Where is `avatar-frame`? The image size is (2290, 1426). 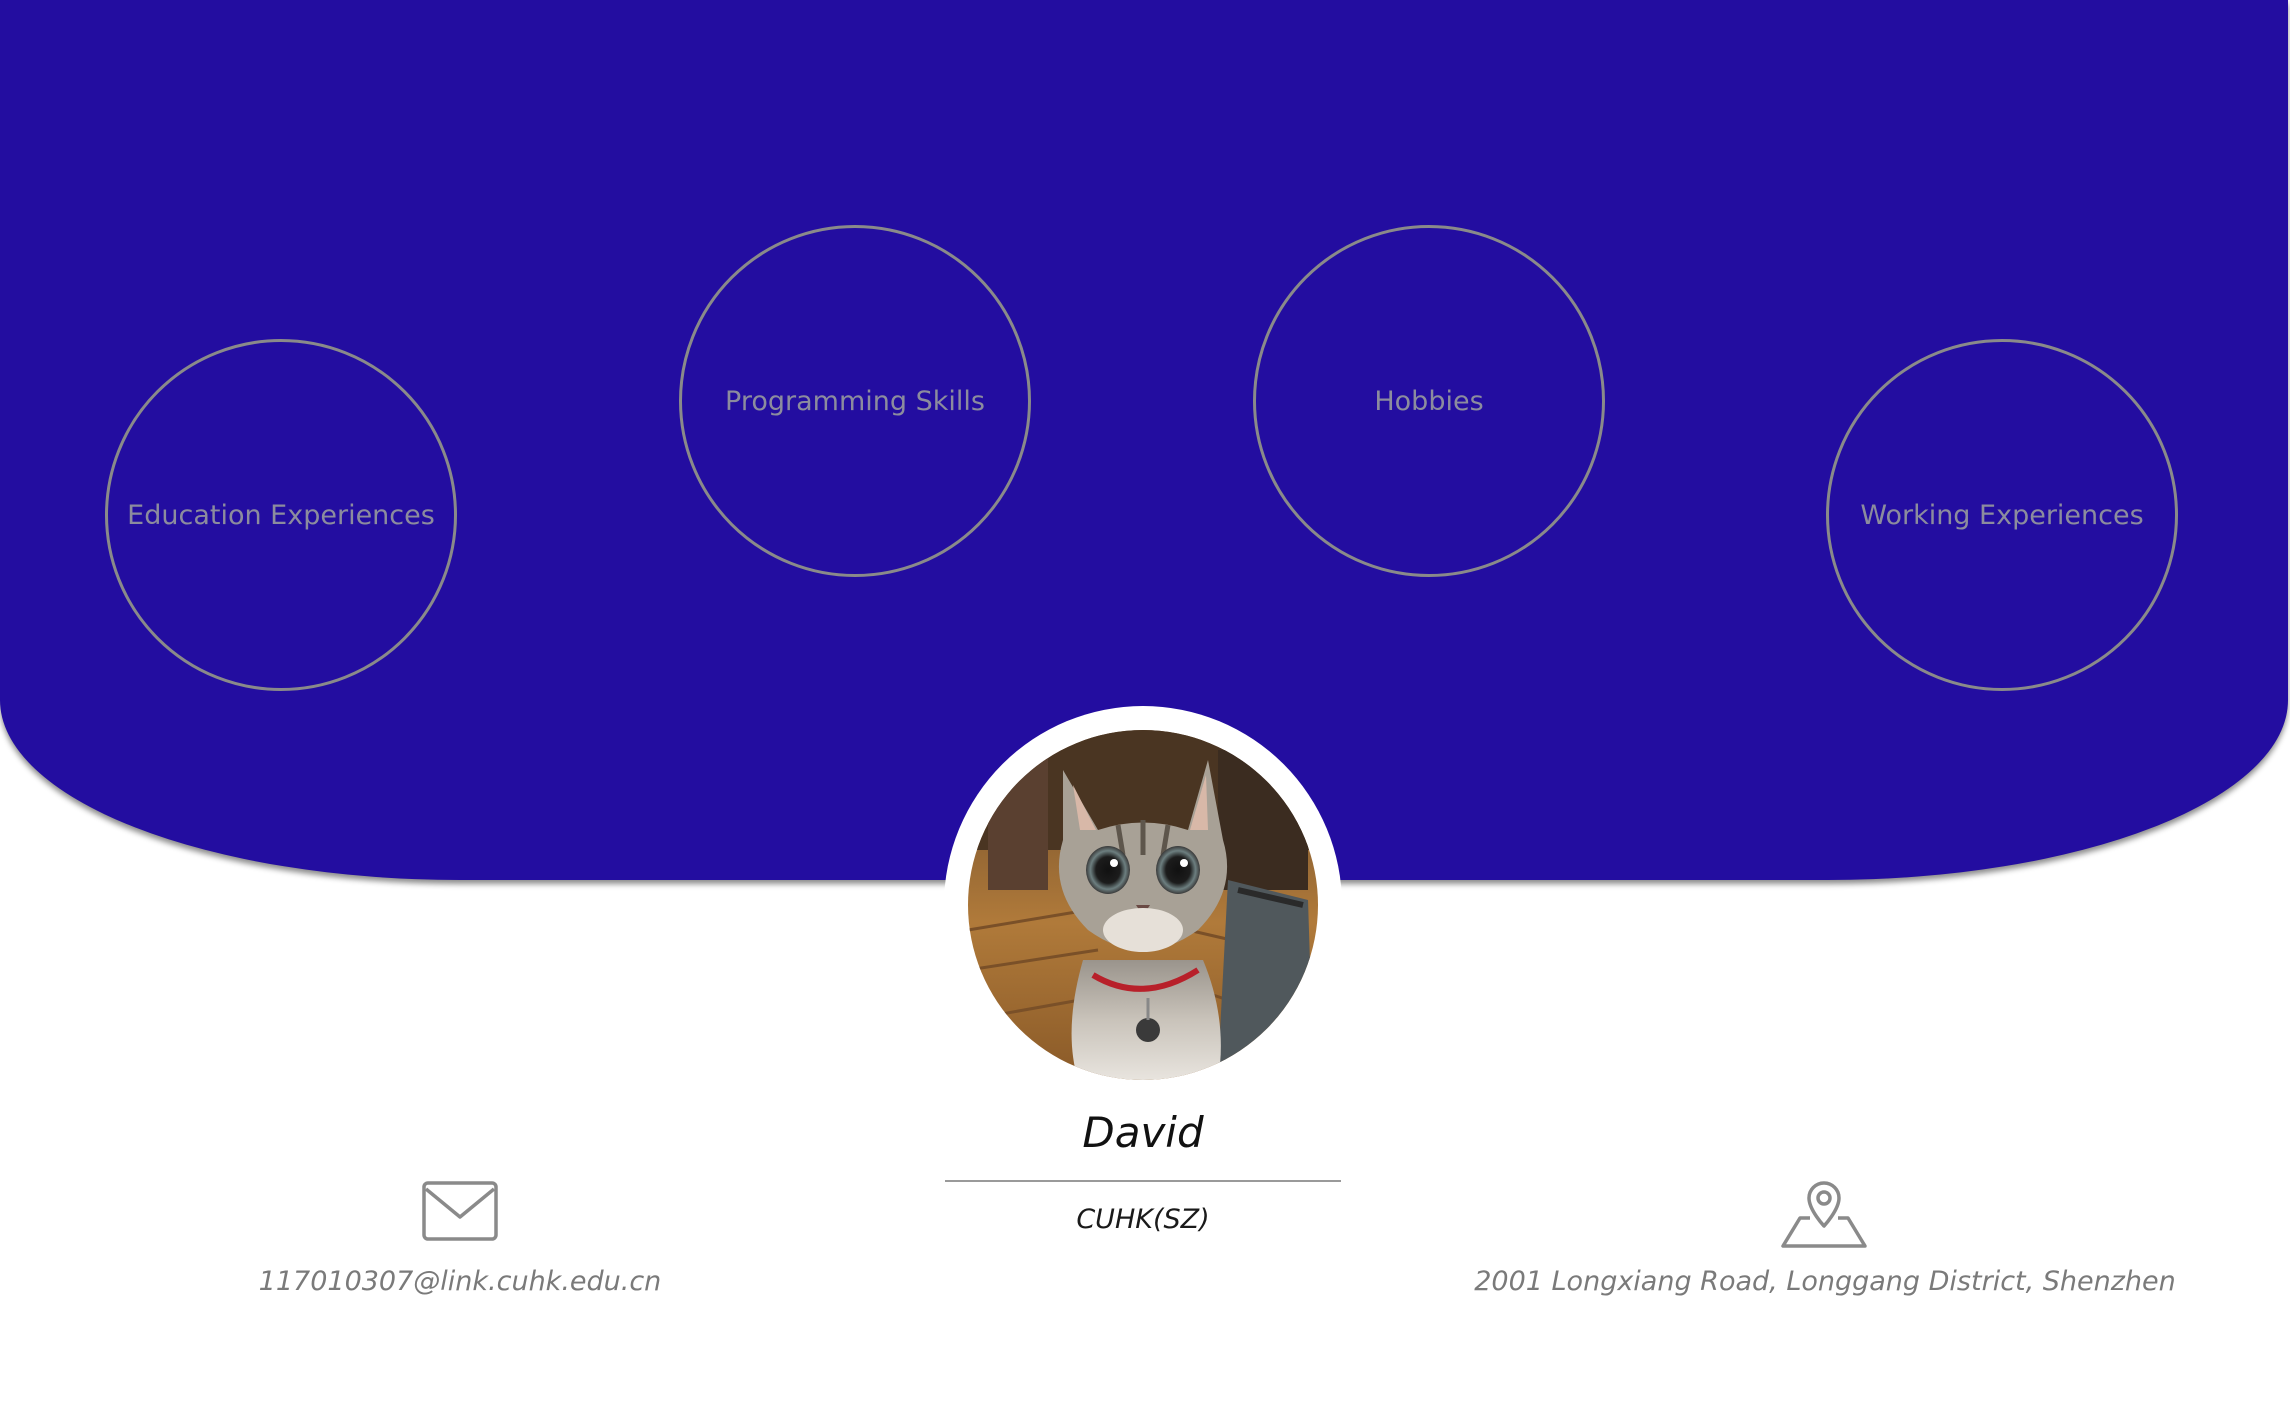 avatar-frame is located at coordinates (1143, 905).